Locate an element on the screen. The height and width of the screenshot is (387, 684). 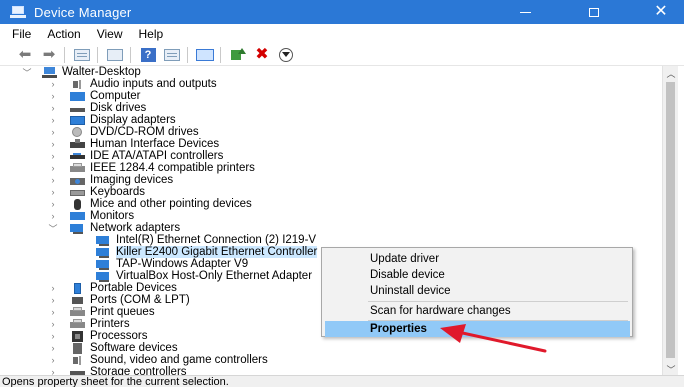
tree-item-tap-windows: TAP-Windows Adapter V9 is located at coordinates (172, 264).